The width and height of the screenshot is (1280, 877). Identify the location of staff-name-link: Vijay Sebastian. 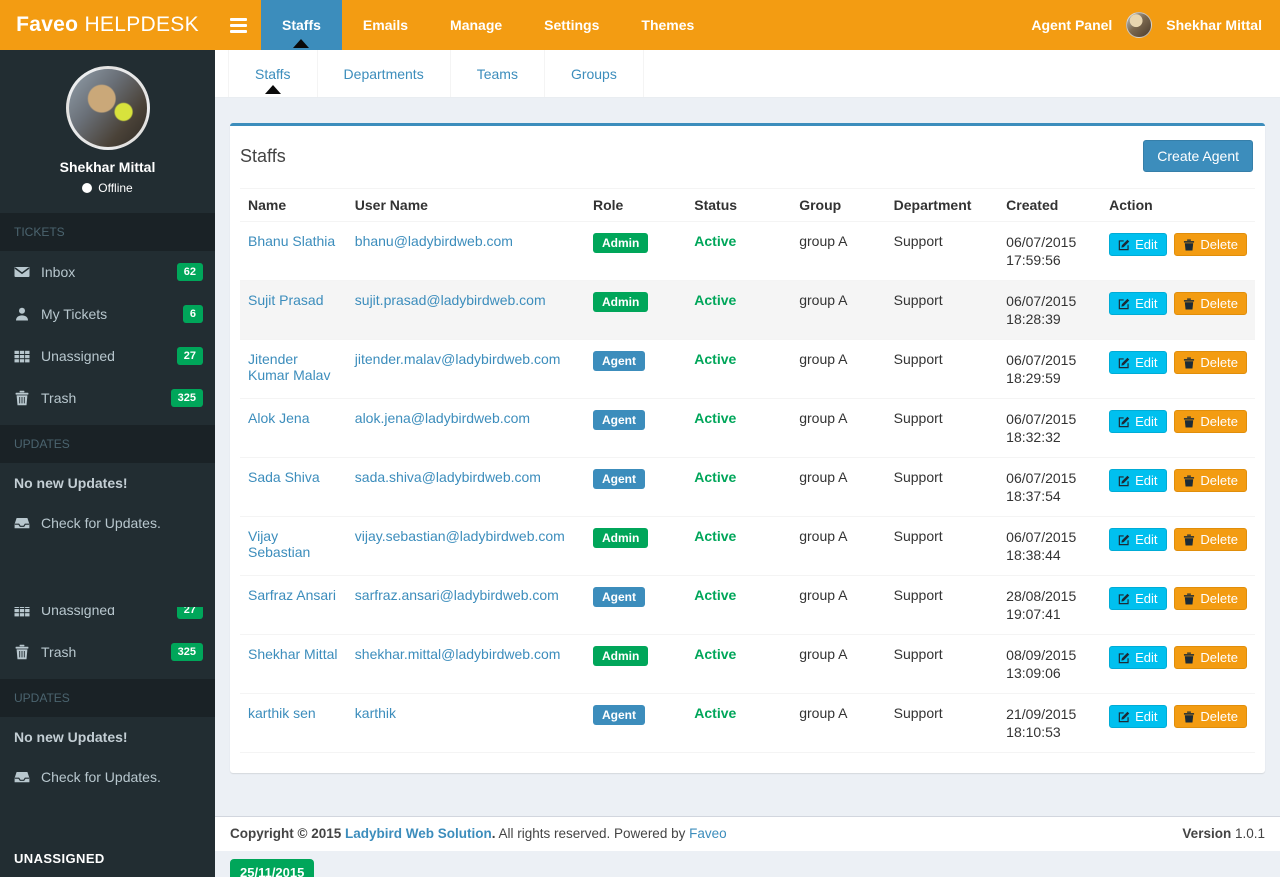
(279, 544).